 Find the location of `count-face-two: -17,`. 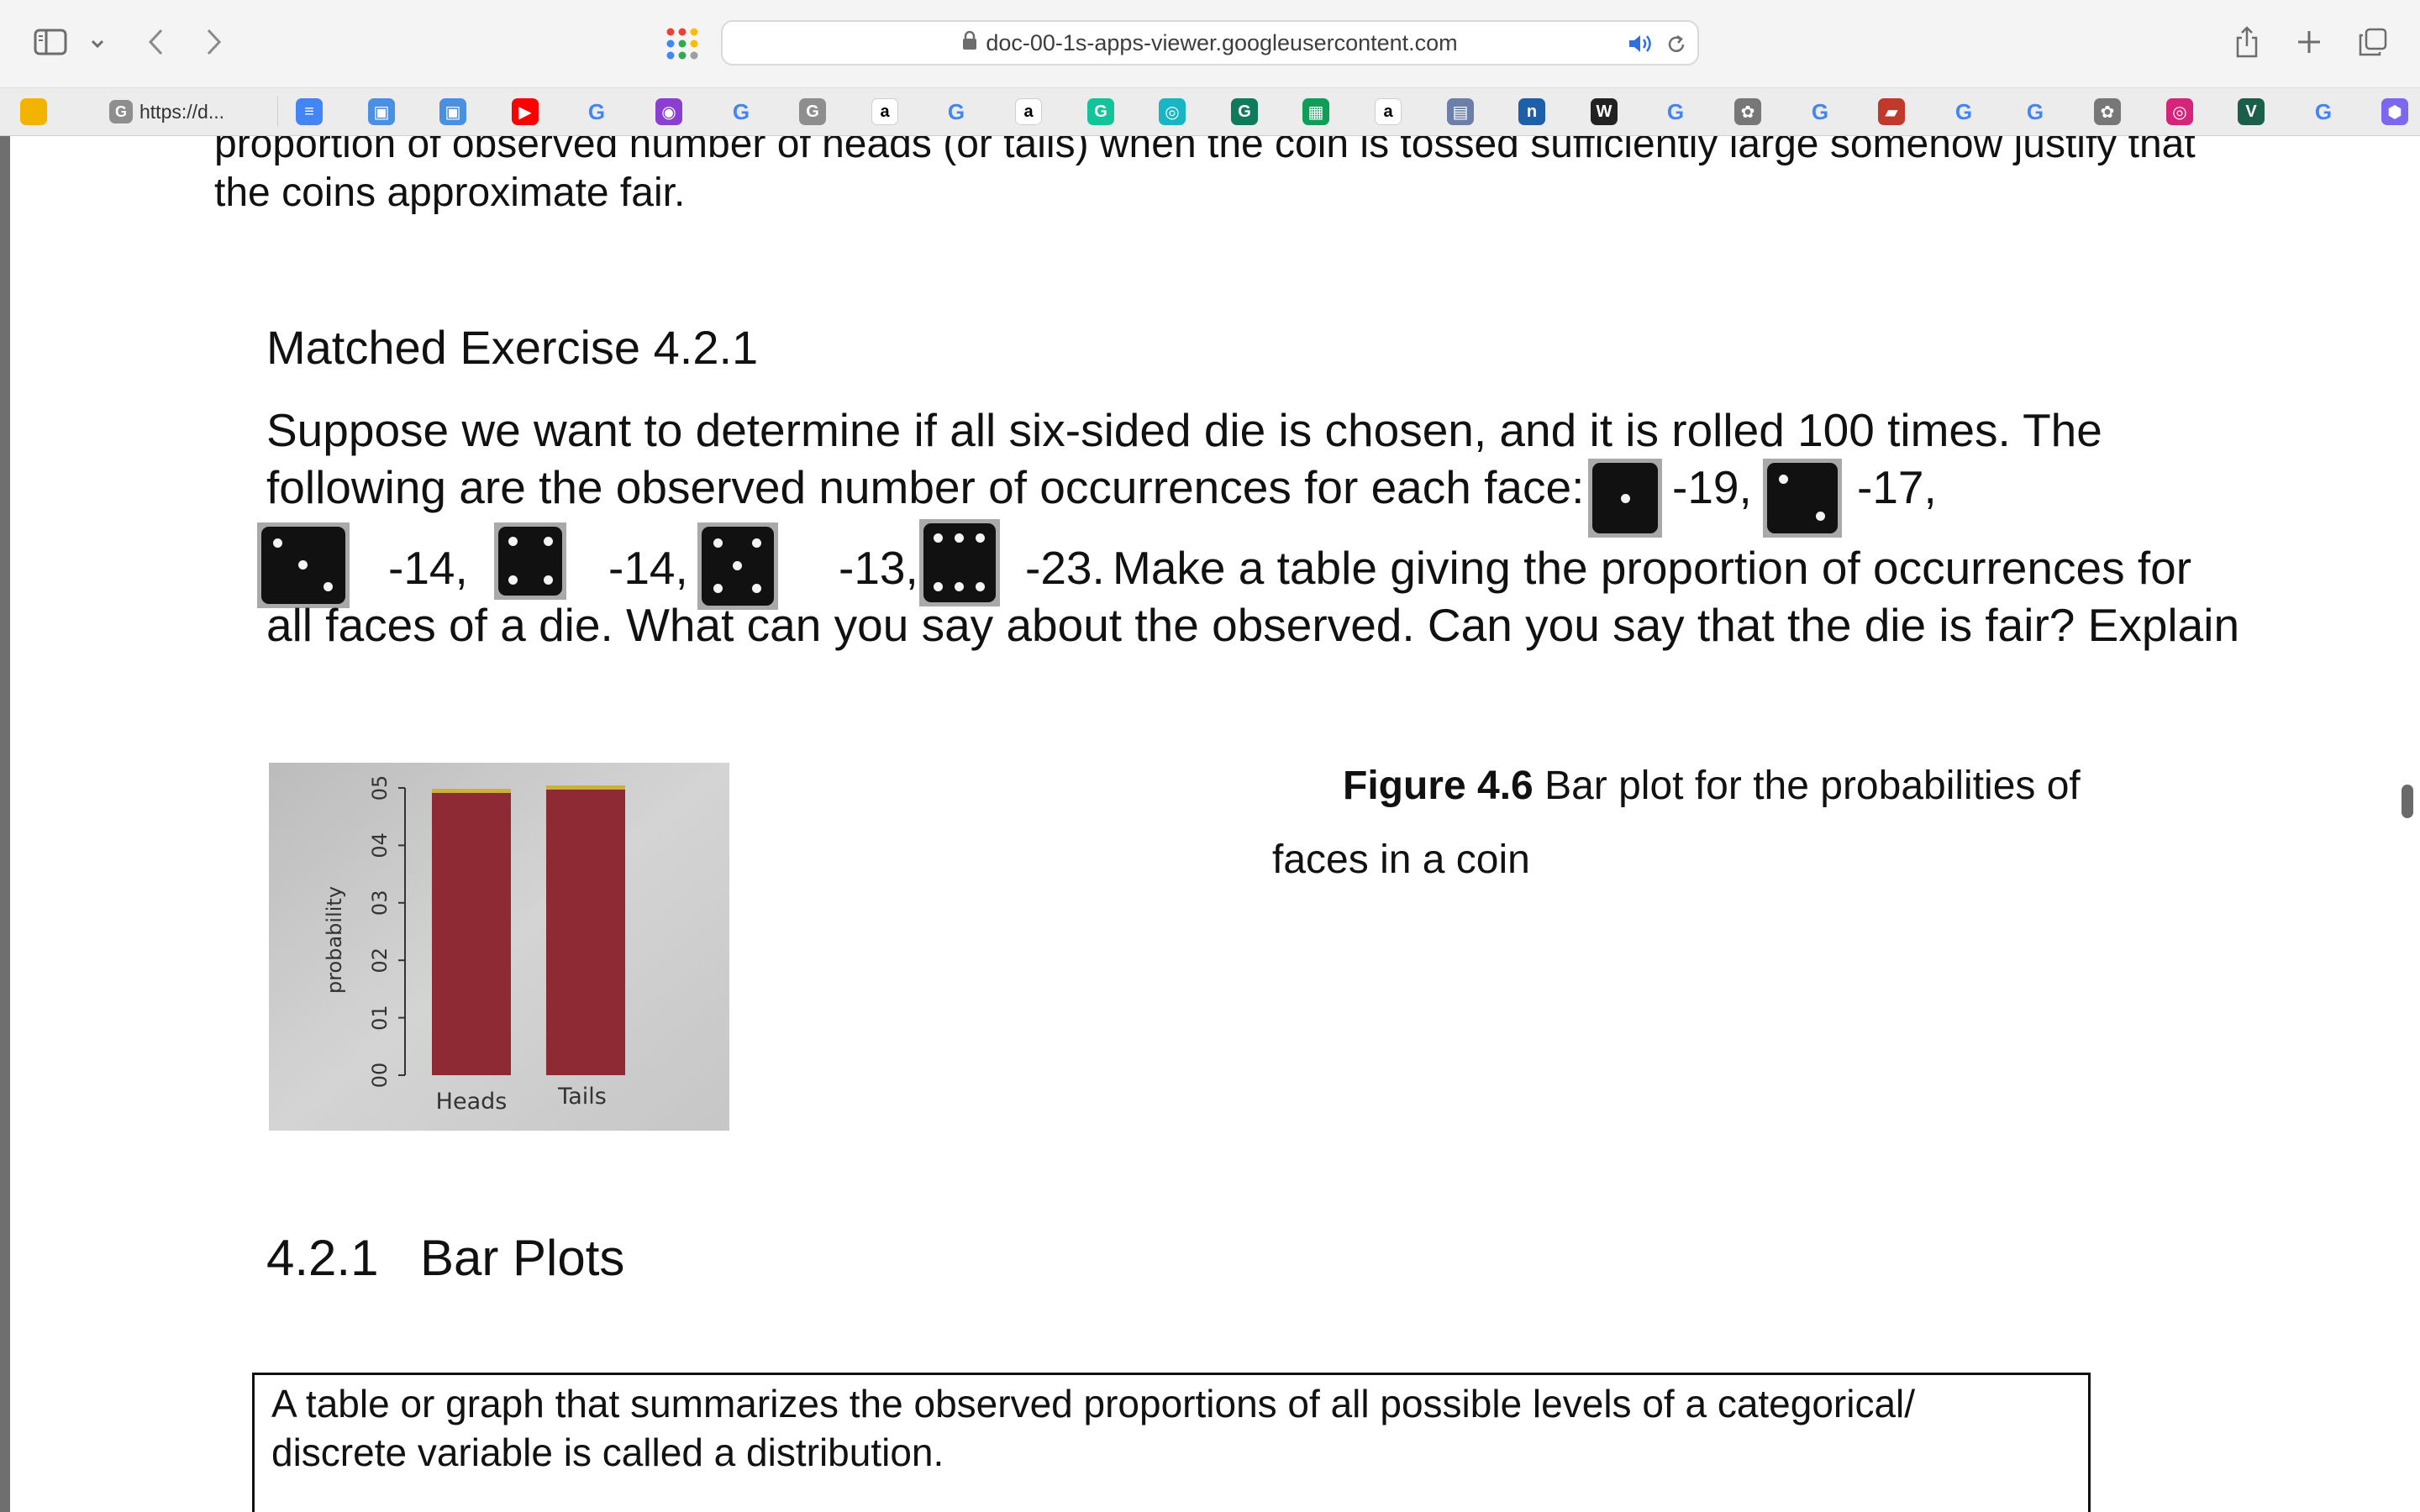

count-face-two: -17, is located at coordinates (1897, 487).